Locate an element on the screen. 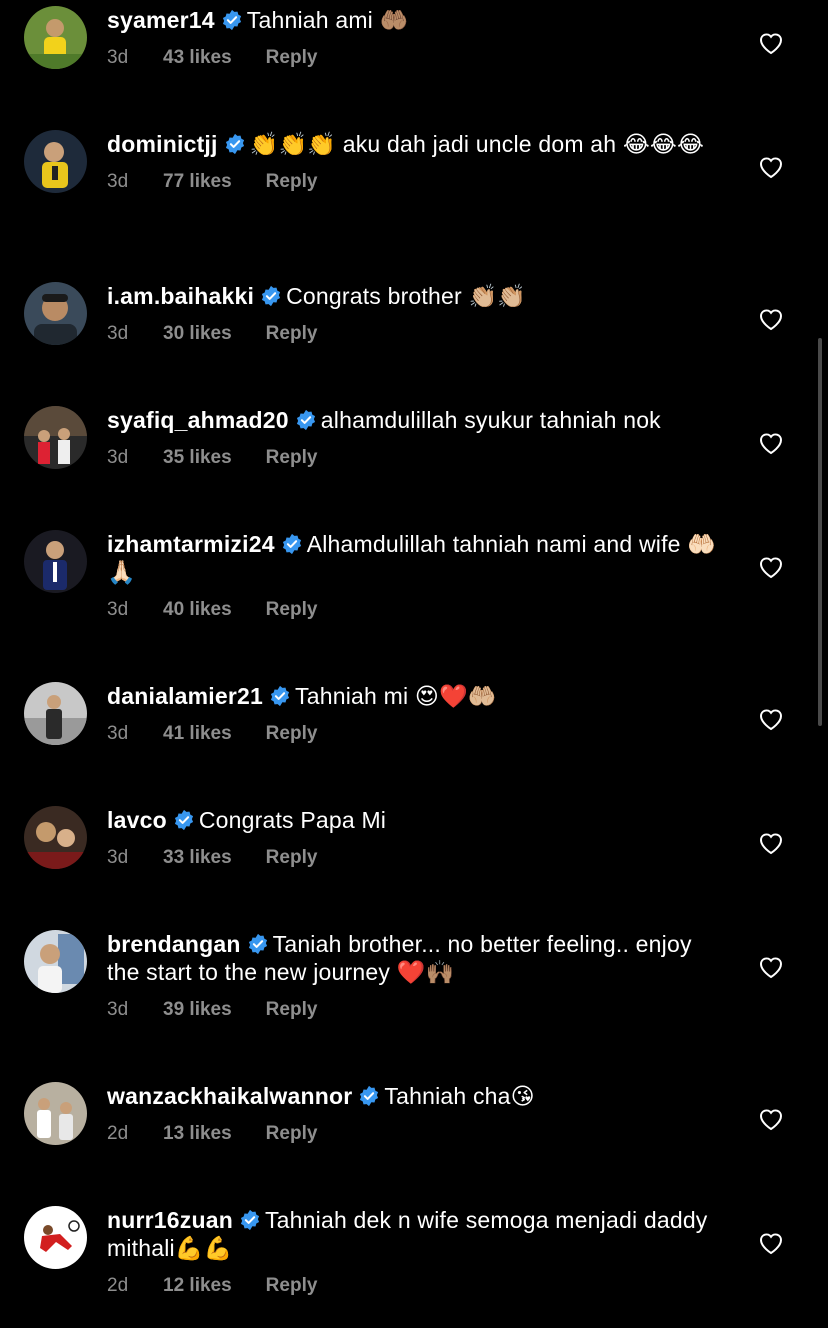  comment-meta: 3d 43 likes Reply is located at coordinates (412, 58).